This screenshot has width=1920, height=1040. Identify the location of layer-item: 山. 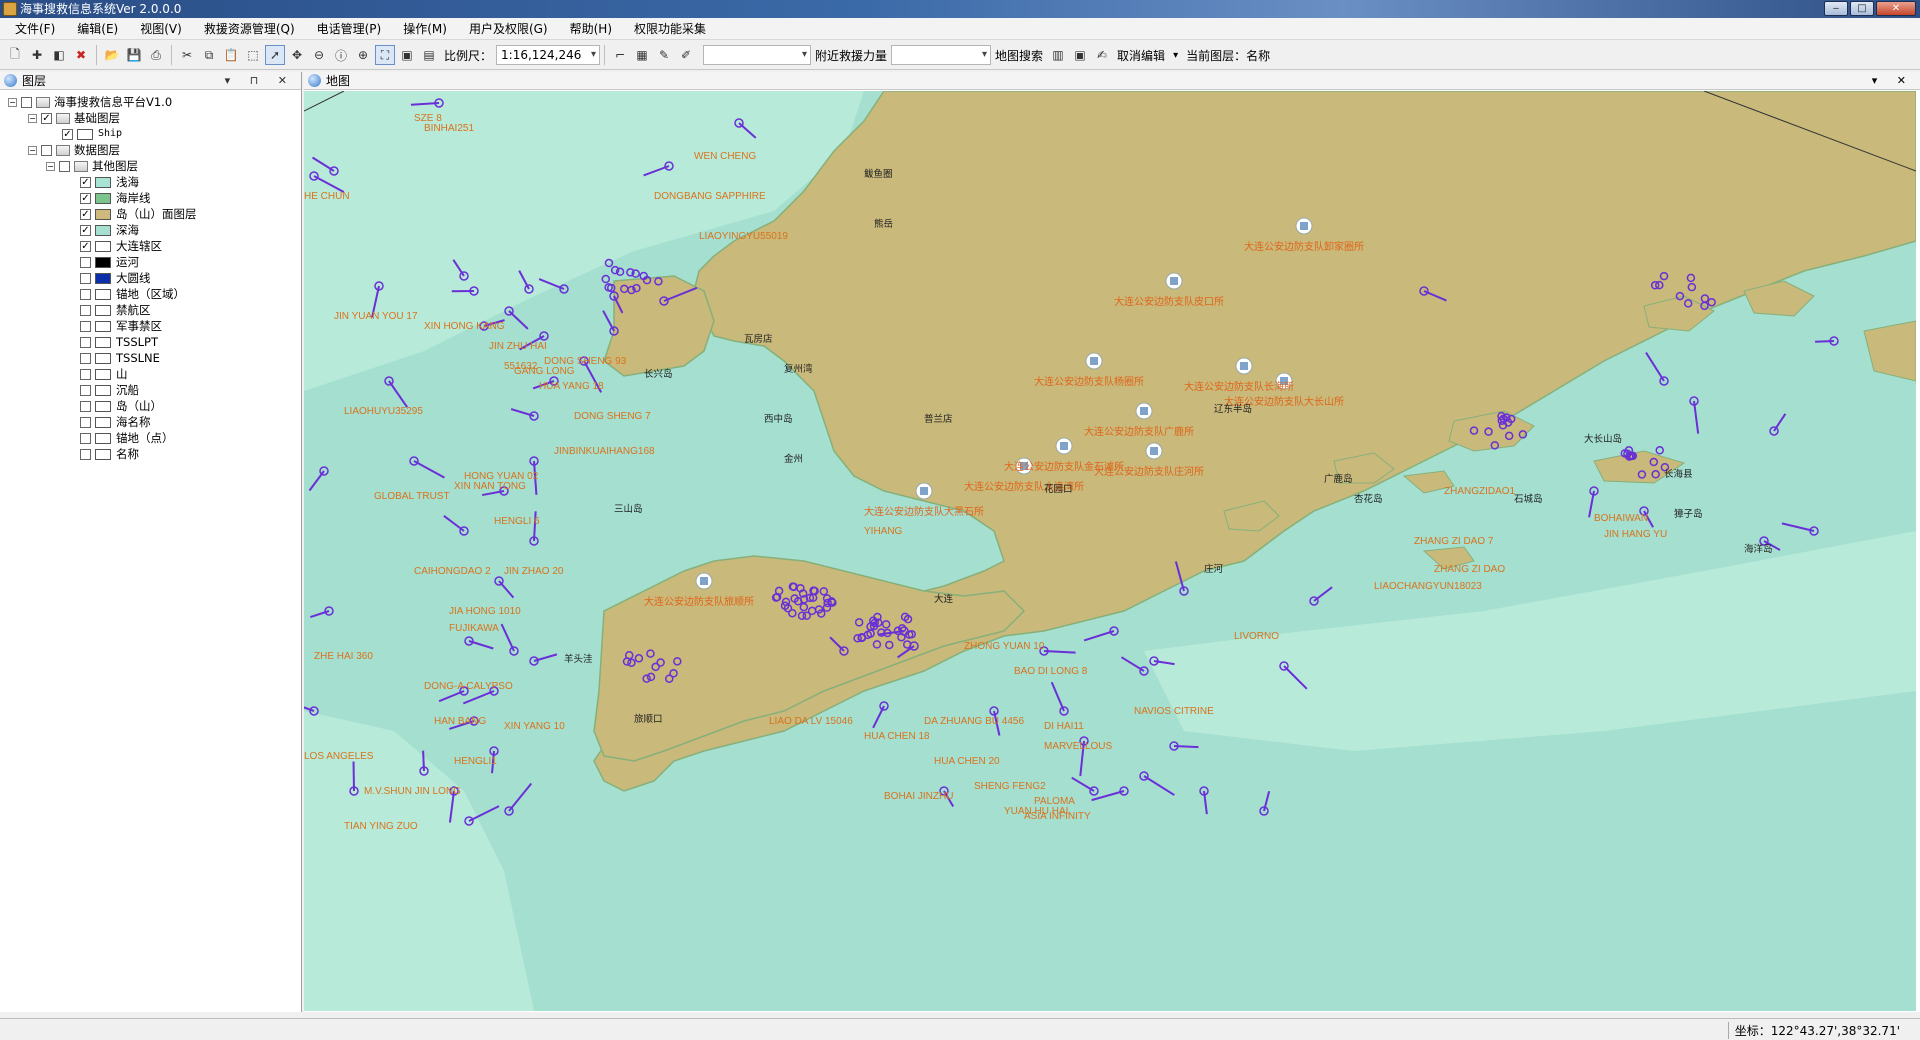
(104, 374).